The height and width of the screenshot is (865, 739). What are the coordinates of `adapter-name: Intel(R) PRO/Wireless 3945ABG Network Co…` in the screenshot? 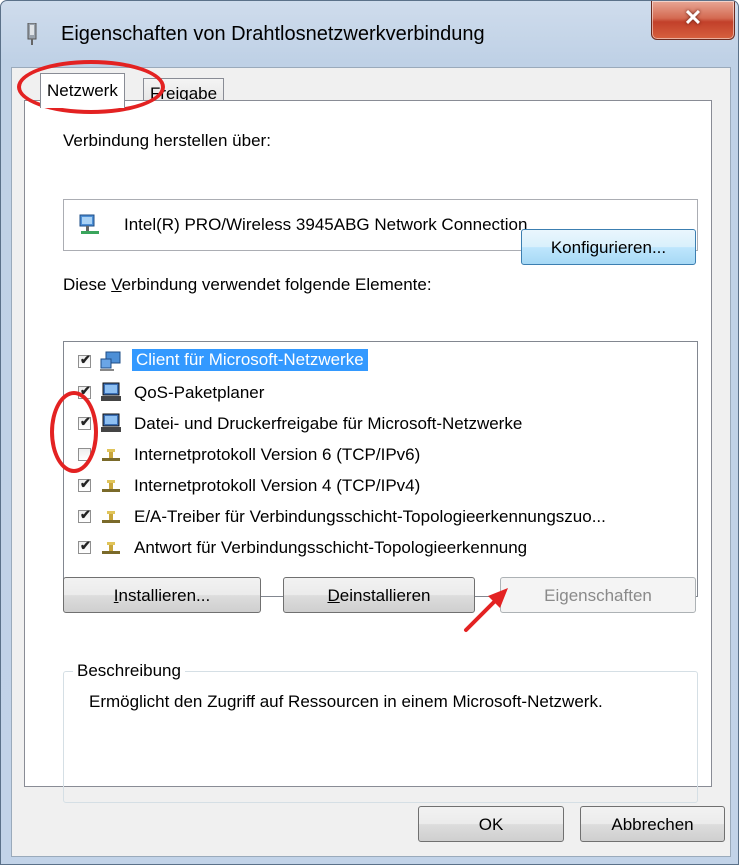 It's located at (326, 224).